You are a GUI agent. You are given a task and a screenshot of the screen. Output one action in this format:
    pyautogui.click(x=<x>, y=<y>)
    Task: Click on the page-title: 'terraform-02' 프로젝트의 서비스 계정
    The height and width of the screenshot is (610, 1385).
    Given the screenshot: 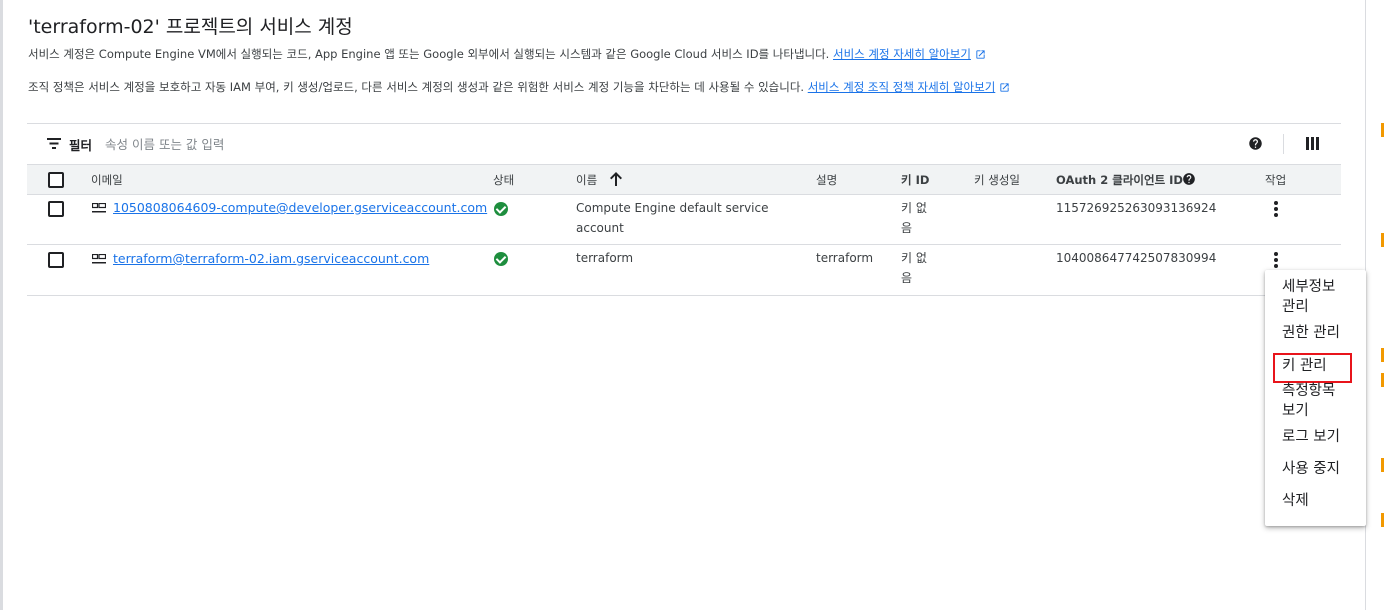 What is the action you would take?
    pyautogui.click(x=190, y=27)
    